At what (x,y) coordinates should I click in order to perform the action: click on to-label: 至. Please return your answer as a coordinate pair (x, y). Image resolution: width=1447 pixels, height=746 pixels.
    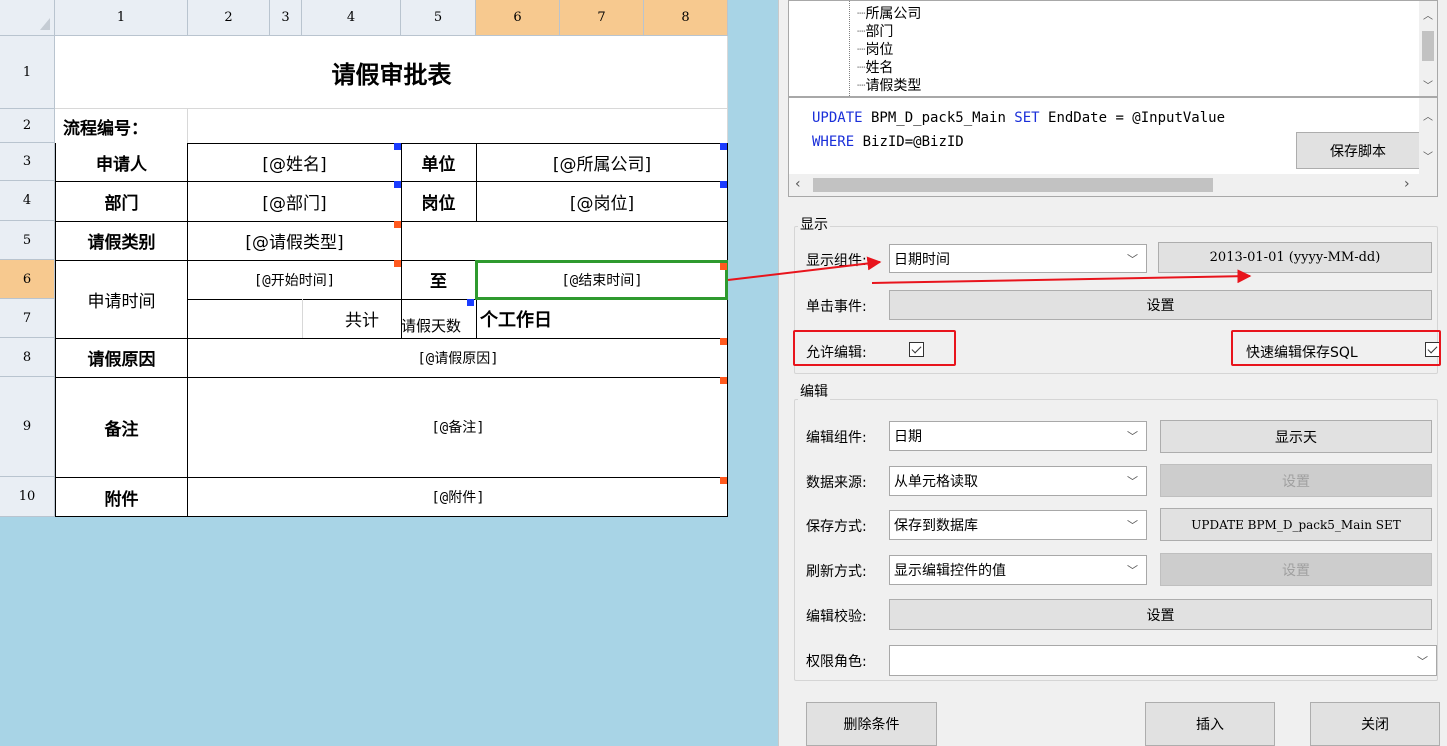
    Looking at the image, I should click on (438, 279).